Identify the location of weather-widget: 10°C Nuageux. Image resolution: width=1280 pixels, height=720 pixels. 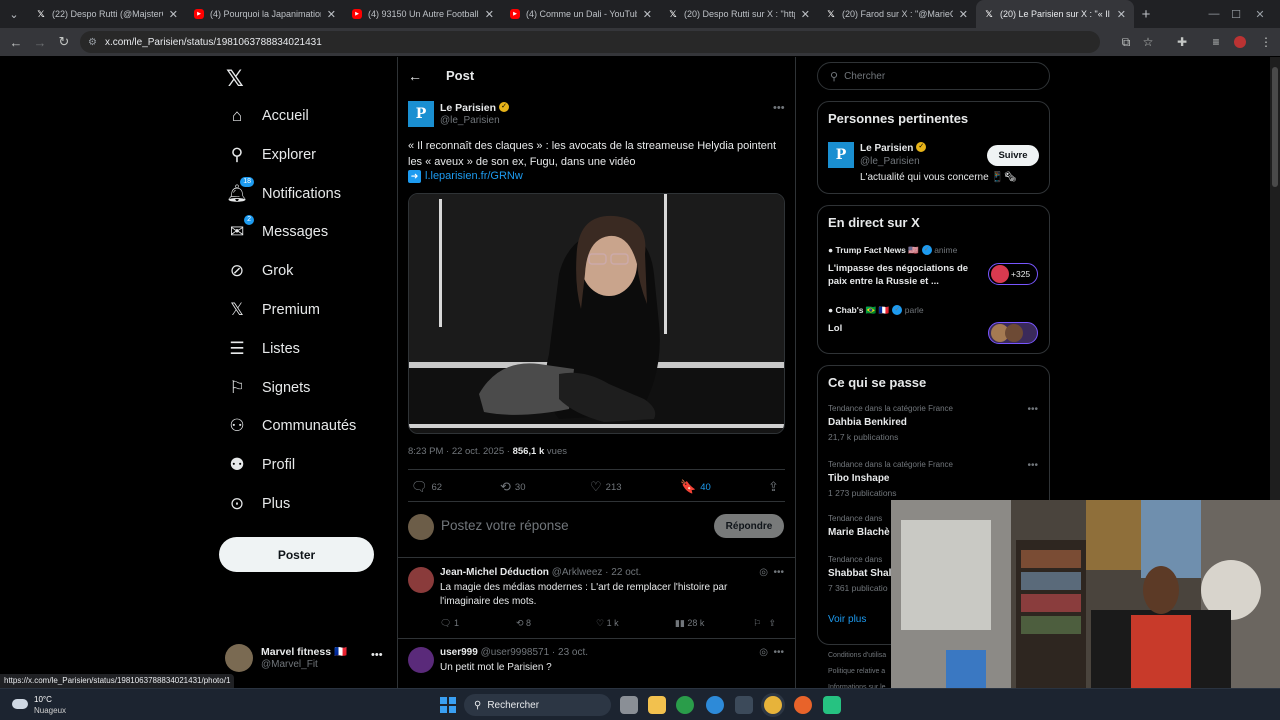
(52, 705).